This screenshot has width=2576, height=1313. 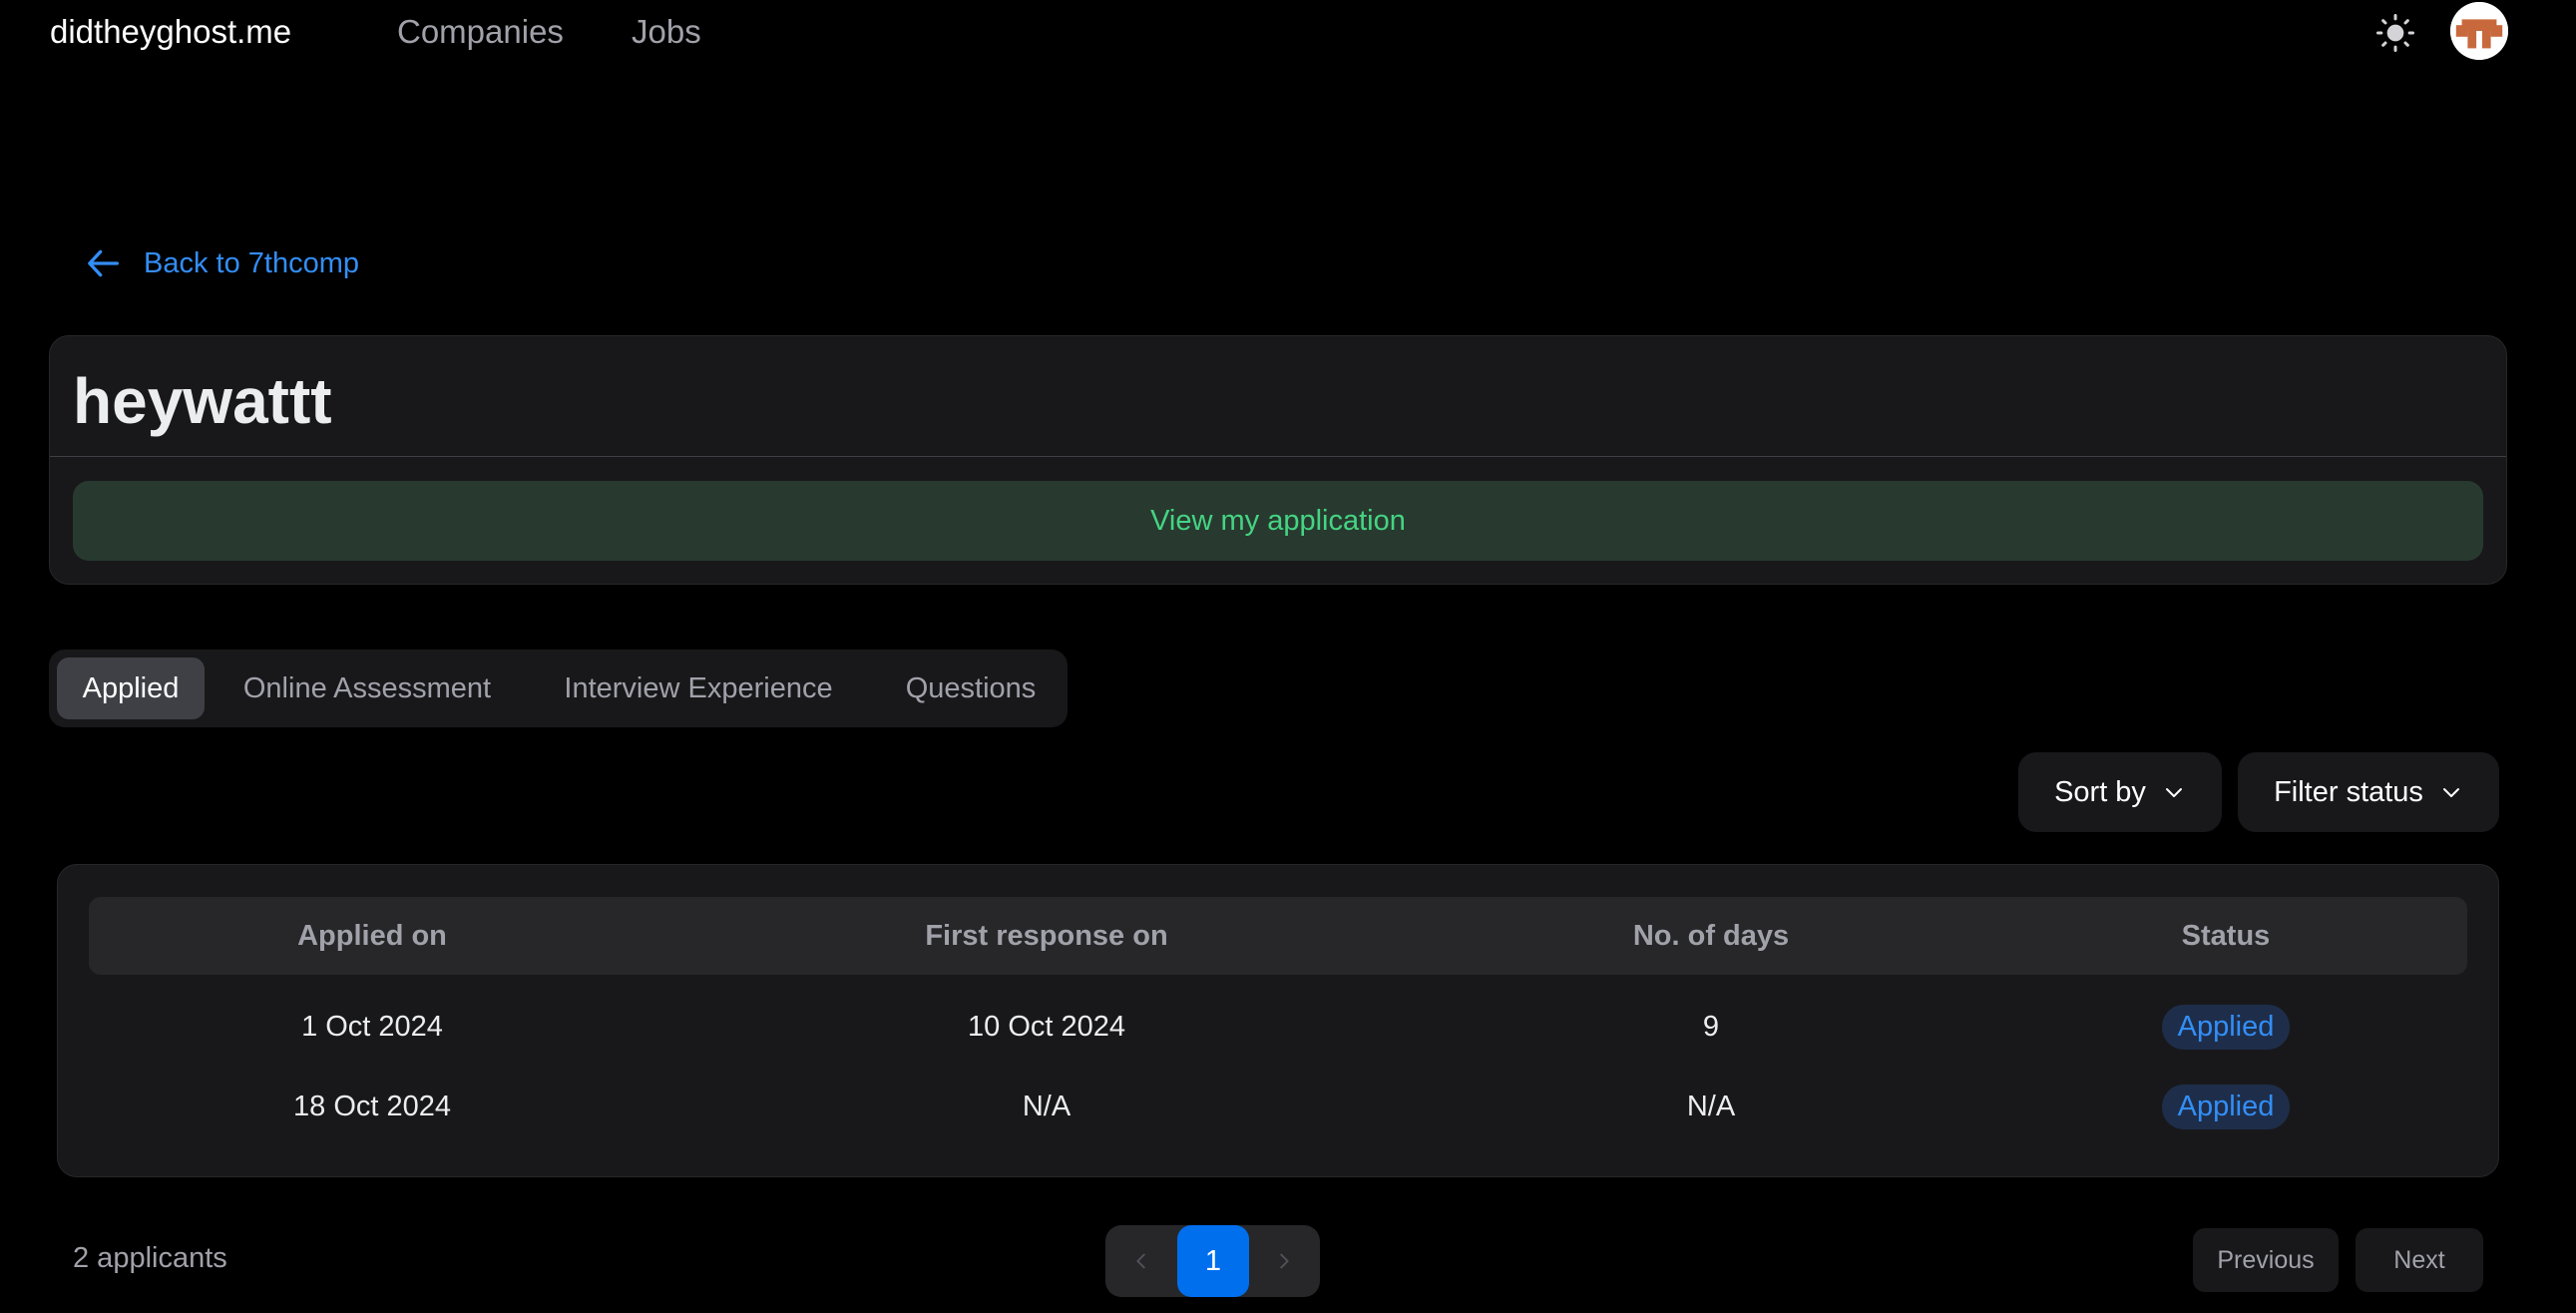 I want to click on cell-applied-on: 18 Oct 2024, so click(x=372, y=1106).